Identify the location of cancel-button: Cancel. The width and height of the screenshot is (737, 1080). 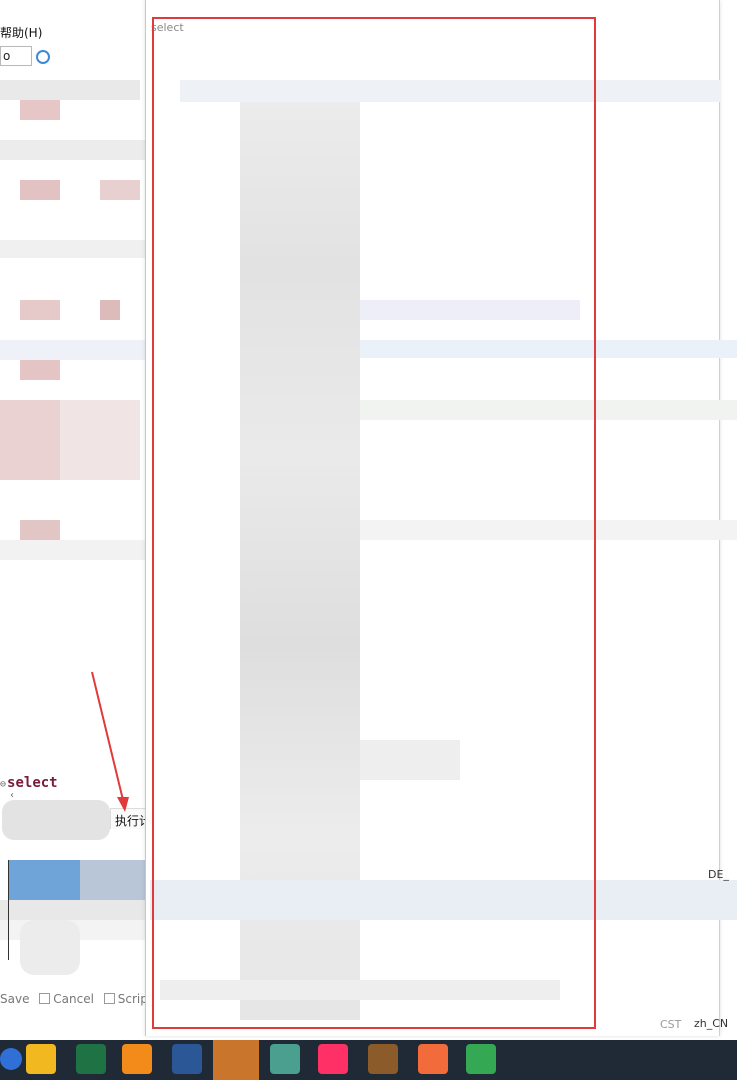
(73, 999).